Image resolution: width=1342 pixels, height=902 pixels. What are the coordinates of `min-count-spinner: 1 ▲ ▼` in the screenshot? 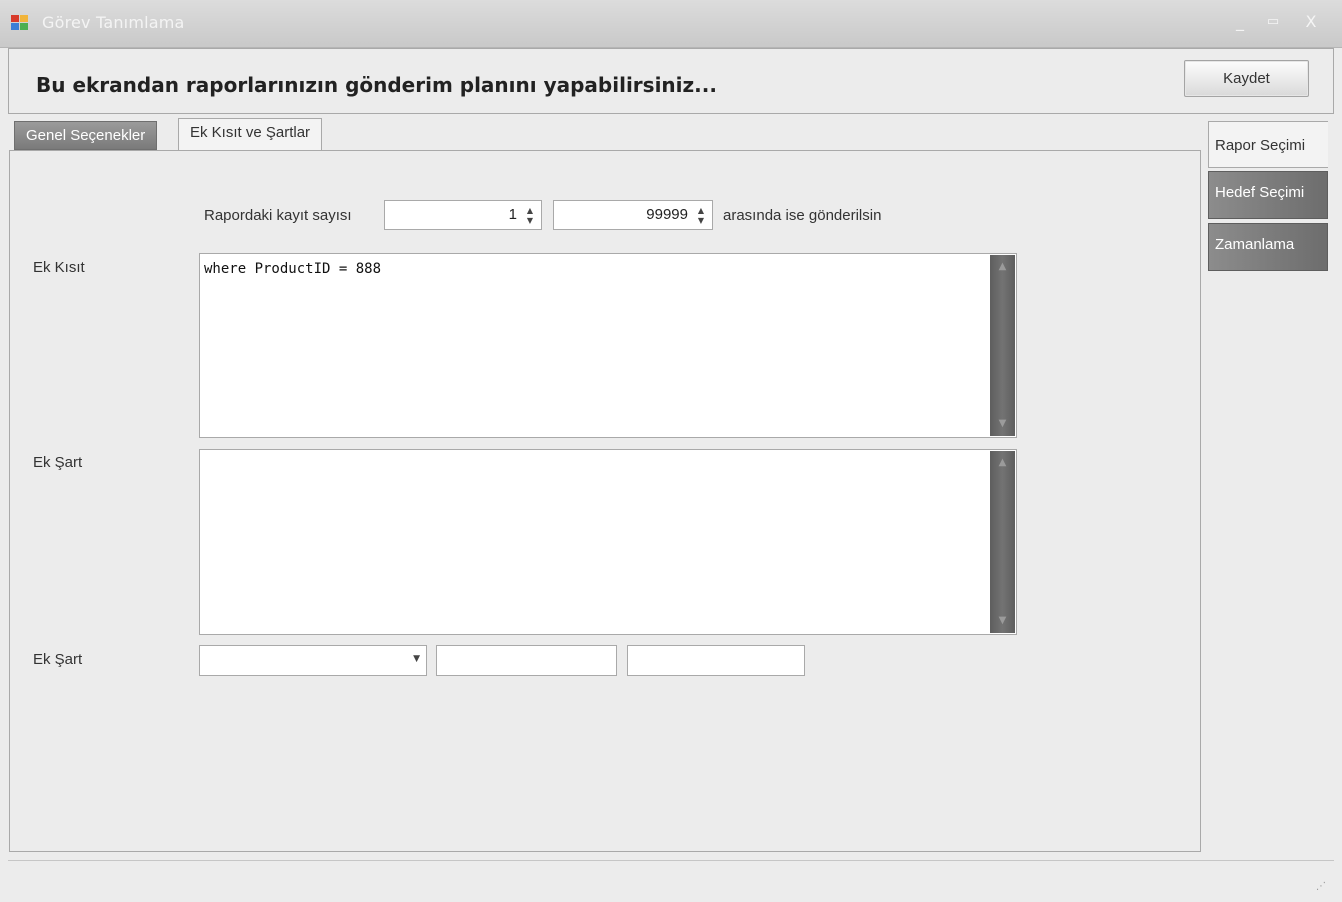 It's located at (463, 215).